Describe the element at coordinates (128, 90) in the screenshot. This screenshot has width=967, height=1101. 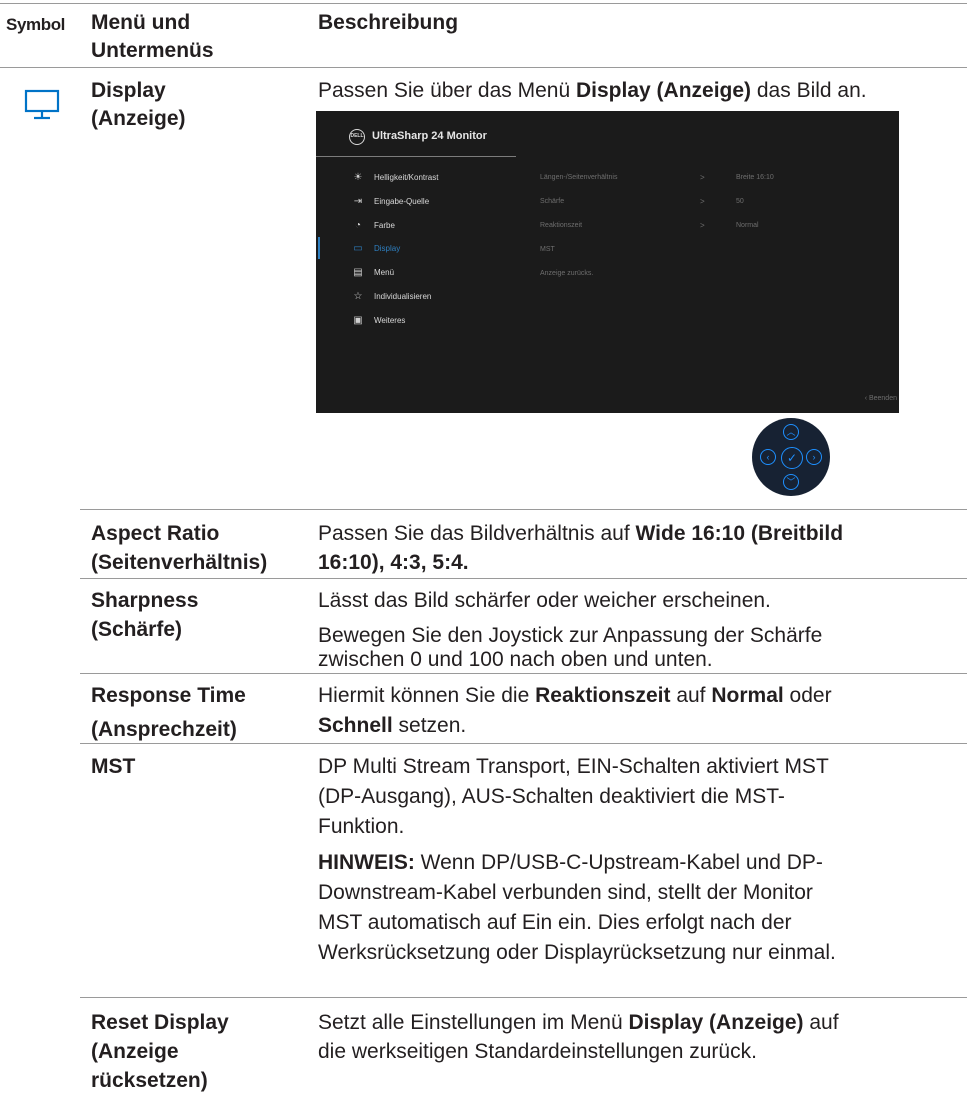
I see `display-name-line1: Display` at that location.